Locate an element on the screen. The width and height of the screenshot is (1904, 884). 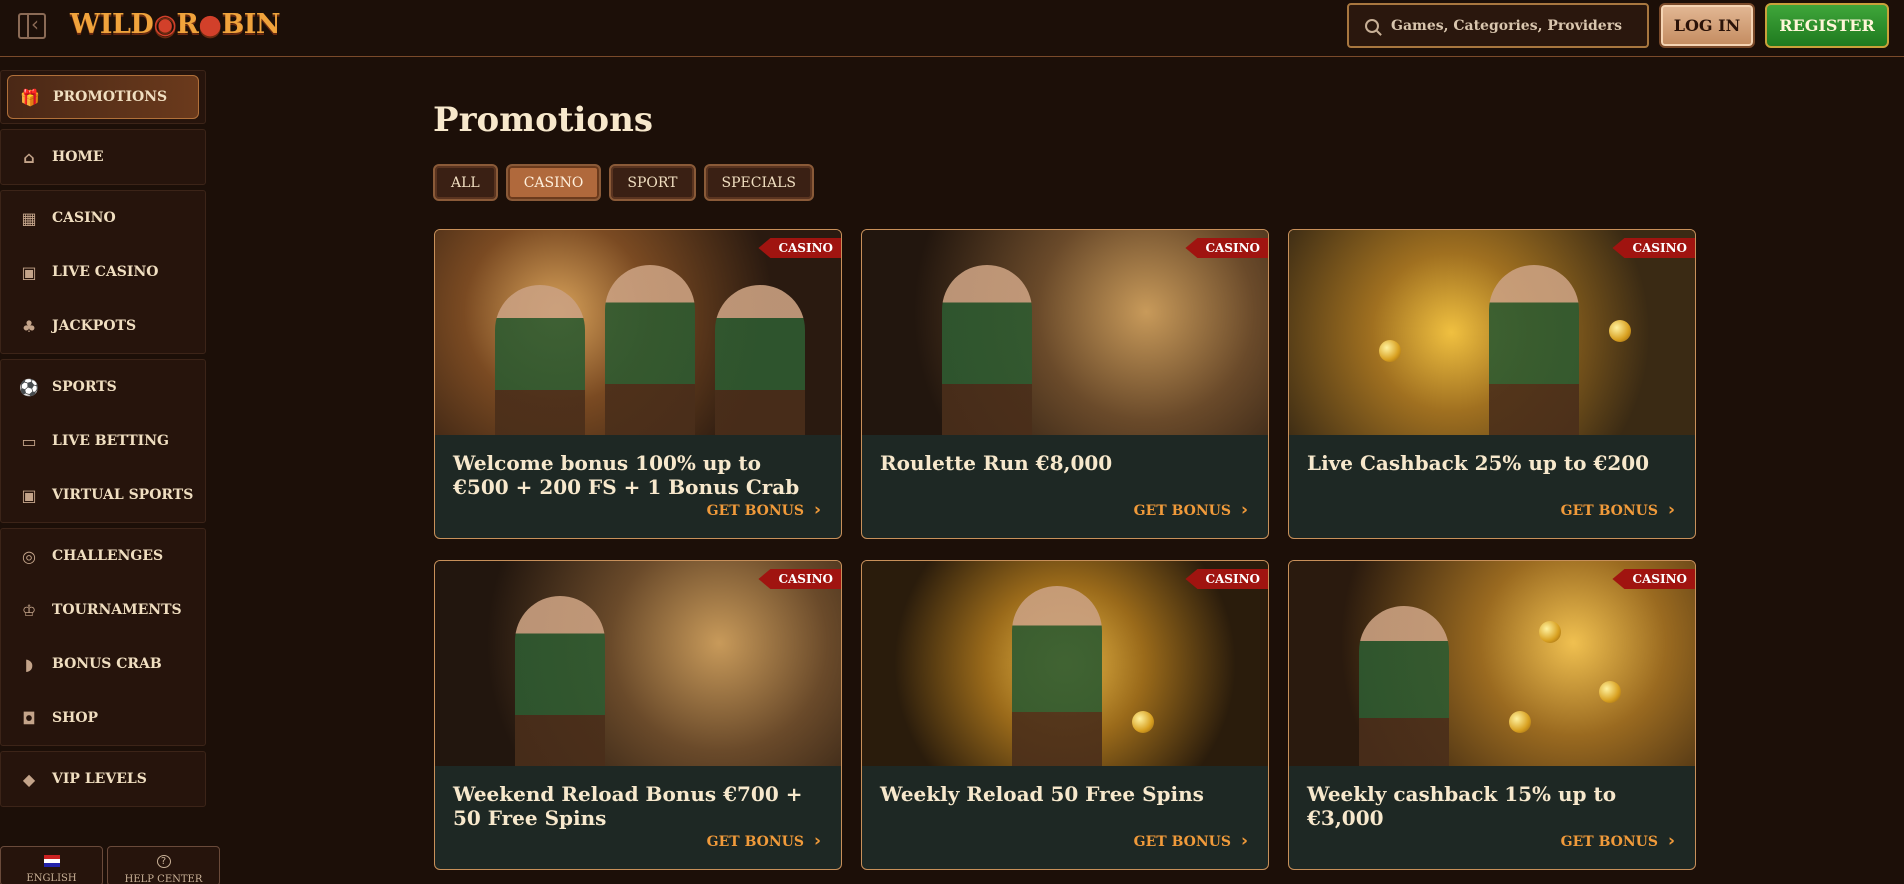
logo-medallion-2: ● is located at coordinates (210, 24).